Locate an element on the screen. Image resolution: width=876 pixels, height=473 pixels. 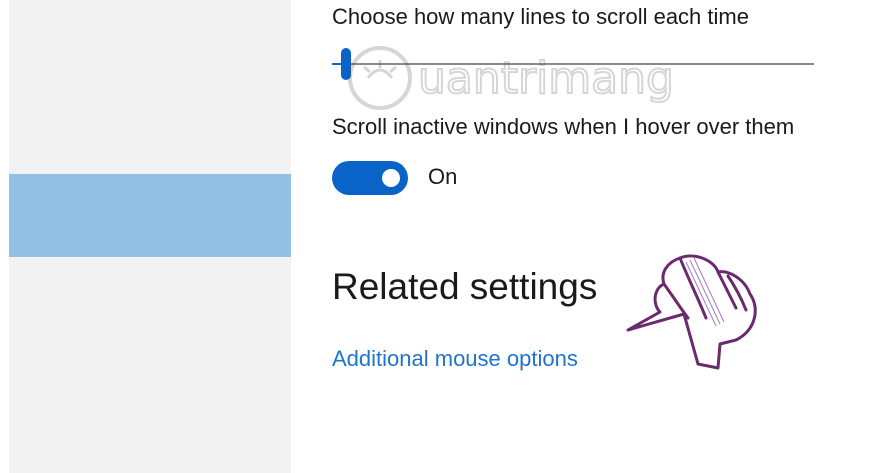
additional-mouse-options-link: Additional mouse options is located at coordinates (455, 359).